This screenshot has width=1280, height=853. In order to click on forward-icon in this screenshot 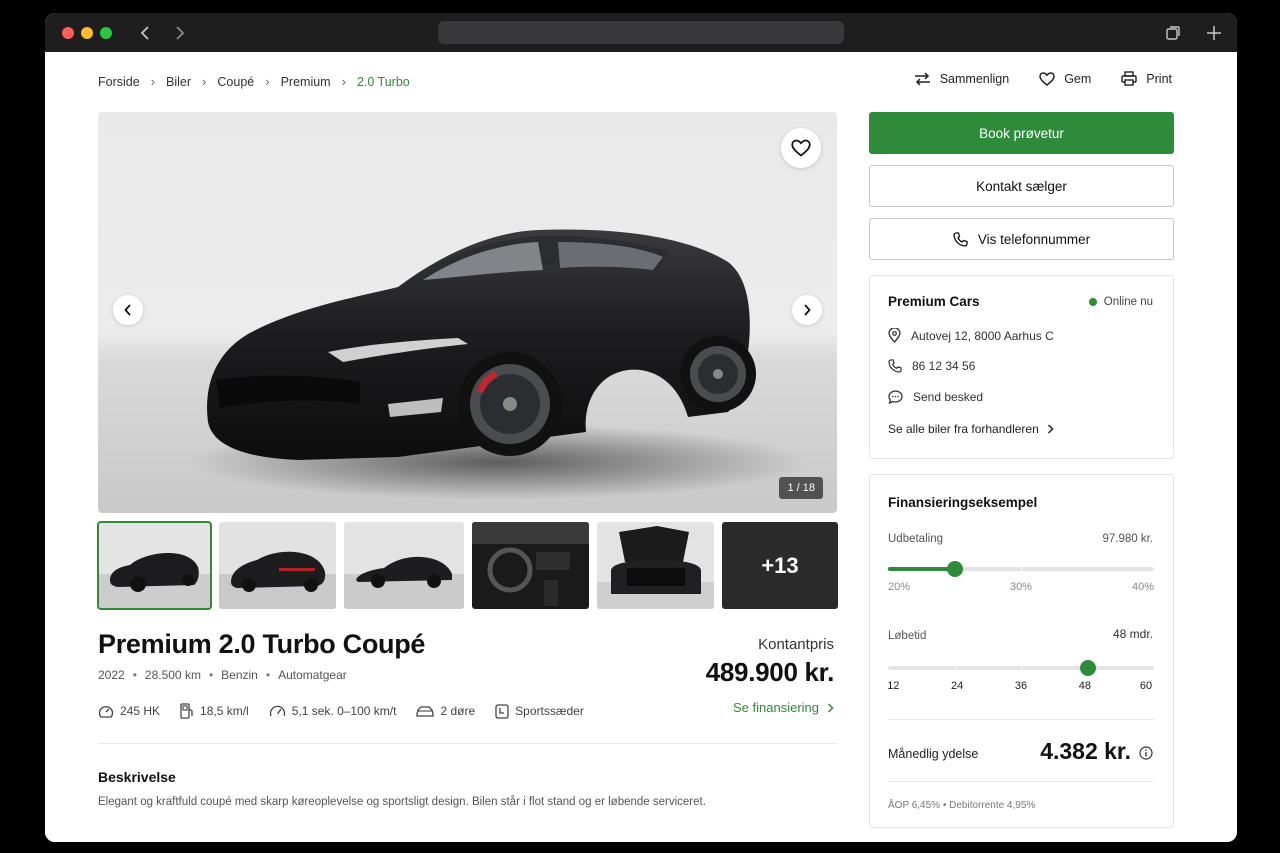, I will do `click(180, 33)`.